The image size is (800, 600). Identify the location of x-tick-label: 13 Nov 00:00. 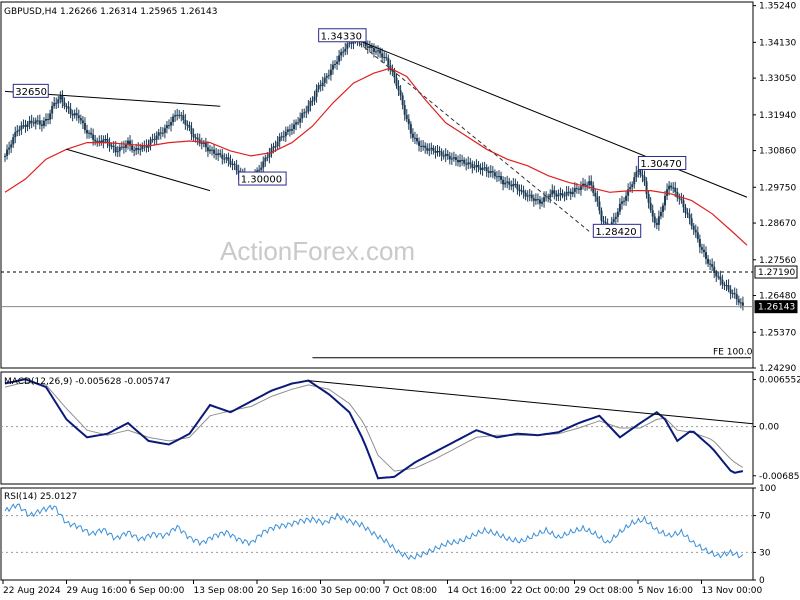
(732, 591).